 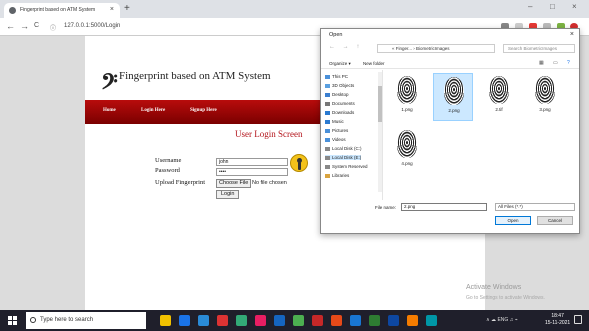 I want to click on search-icon, so click(x=33, y=320).